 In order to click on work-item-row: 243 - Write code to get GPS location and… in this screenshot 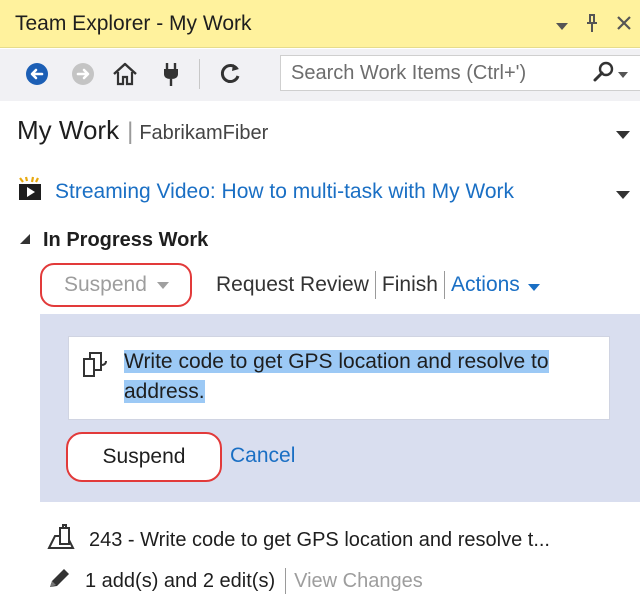, I will do `click(298, 540)`.